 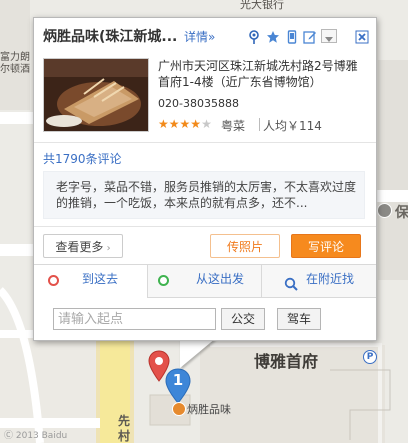 I want to click on cuisine-type: 粤菜, so click(x=233, y=126).